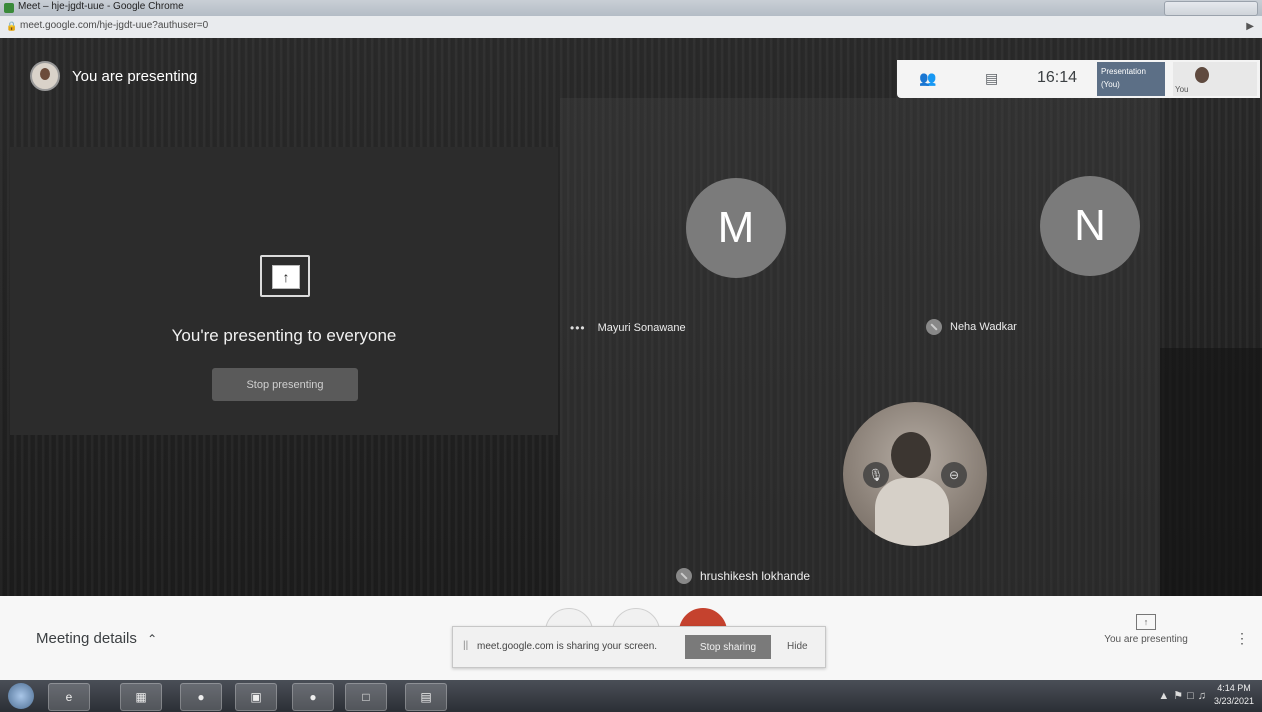 Image resolution: width=1262 pixels, height=712 pixels. Describe the element at coordinates (567, 646) in the screenshot. I see `sharing-message: meet.google.com is sharing your screen.` at that location.